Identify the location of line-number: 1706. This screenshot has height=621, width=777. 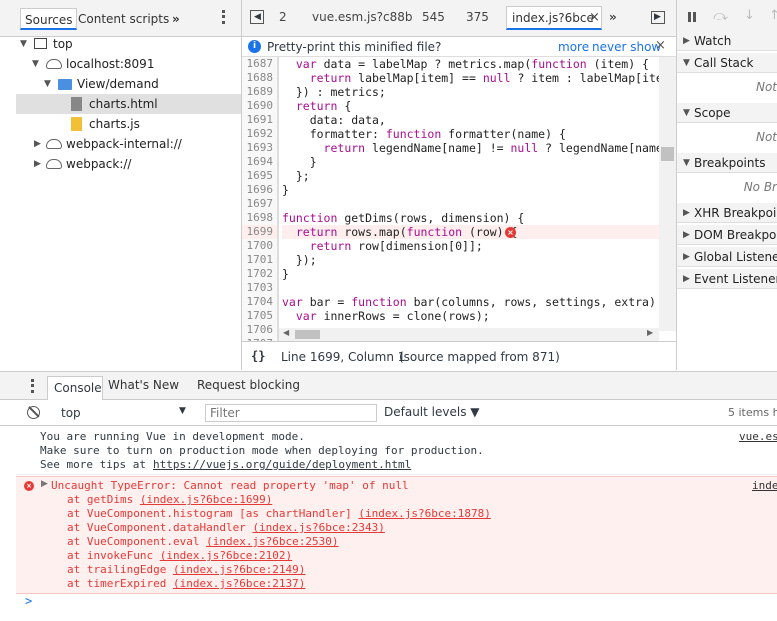
(260, 330).